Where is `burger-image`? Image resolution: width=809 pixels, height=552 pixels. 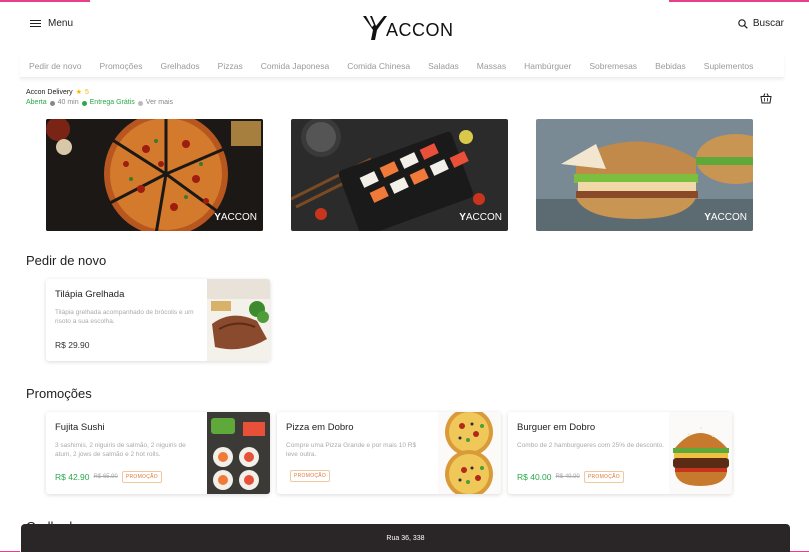 burger-image is located at coordinates (700, 453).